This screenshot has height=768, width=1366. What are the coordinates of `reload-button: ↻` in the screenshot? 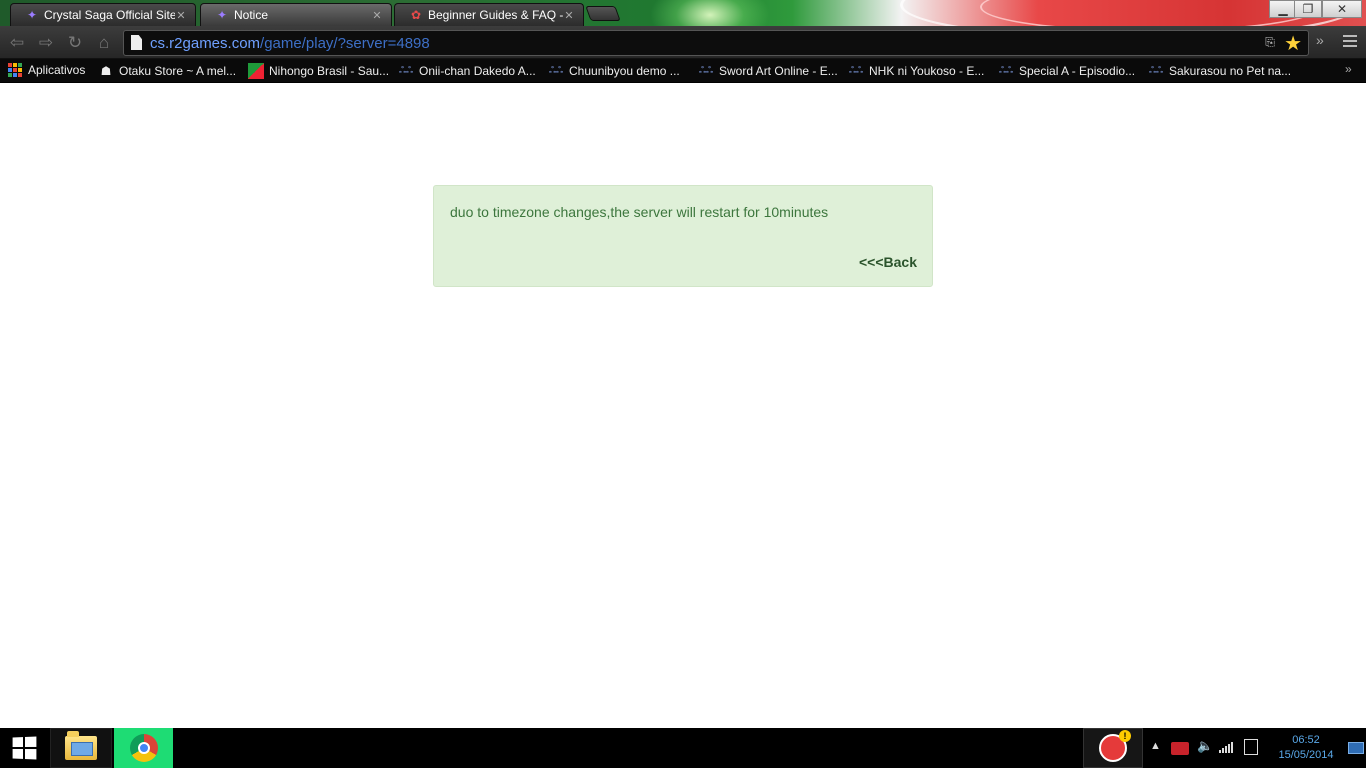 It's located at (75, 43).